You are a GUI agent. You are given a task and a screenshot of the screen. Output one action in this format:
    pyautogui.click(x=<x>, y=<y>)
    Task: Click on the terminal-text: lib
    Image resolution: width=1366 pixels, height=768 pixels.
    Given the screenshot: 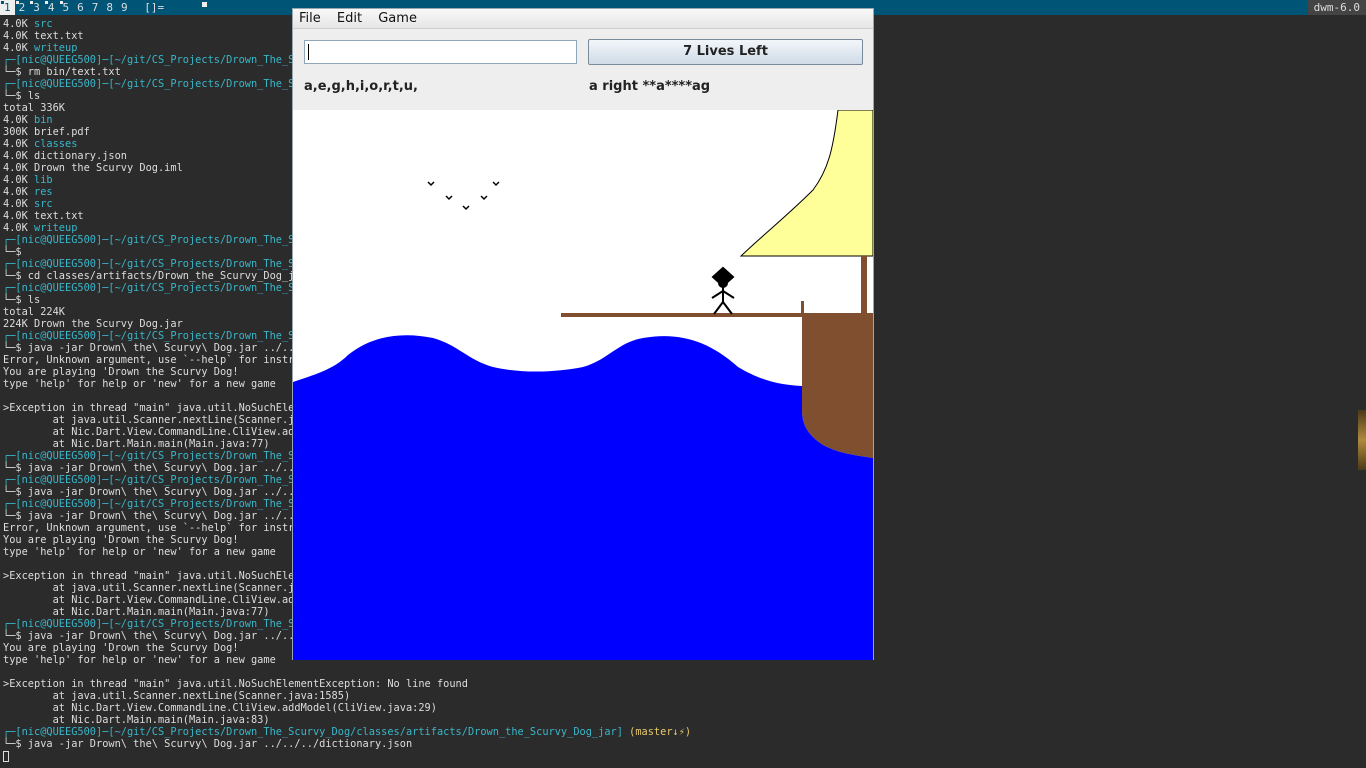 What is the action you would take?
    pyautogui.click(x=43, y=180)
    